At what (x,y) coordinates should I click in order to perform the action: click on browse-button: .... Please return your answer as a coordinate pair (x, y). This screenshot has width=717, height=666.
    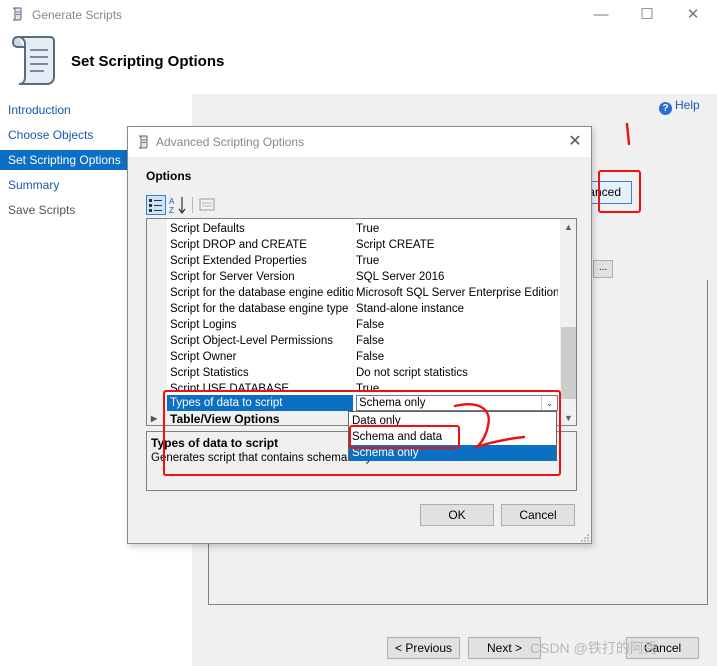
    Looking at the image, I should click on (603, 269).